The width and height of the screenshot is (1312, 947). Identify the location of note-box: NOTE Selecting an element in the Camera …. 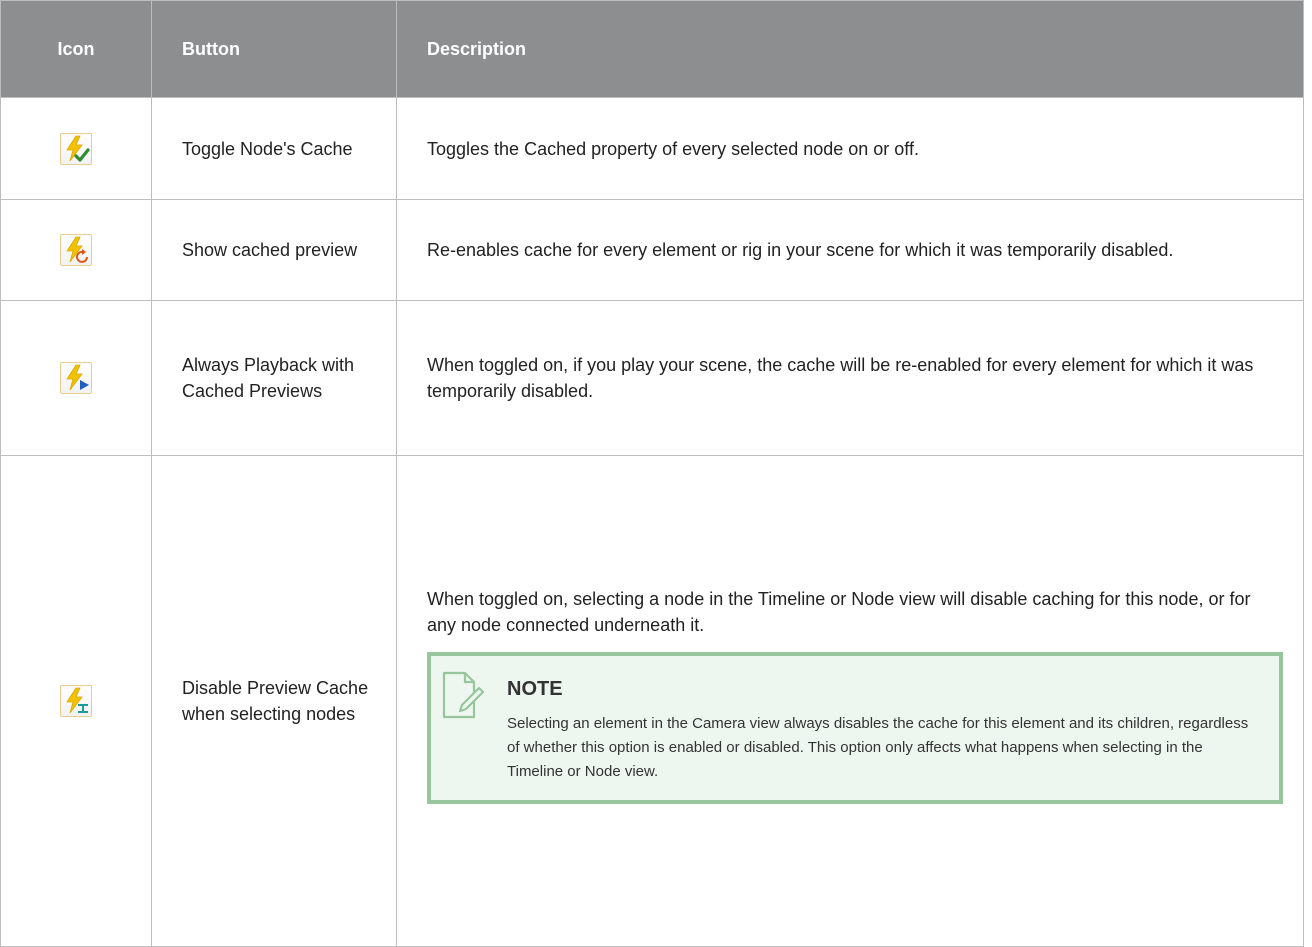
(855, 728).